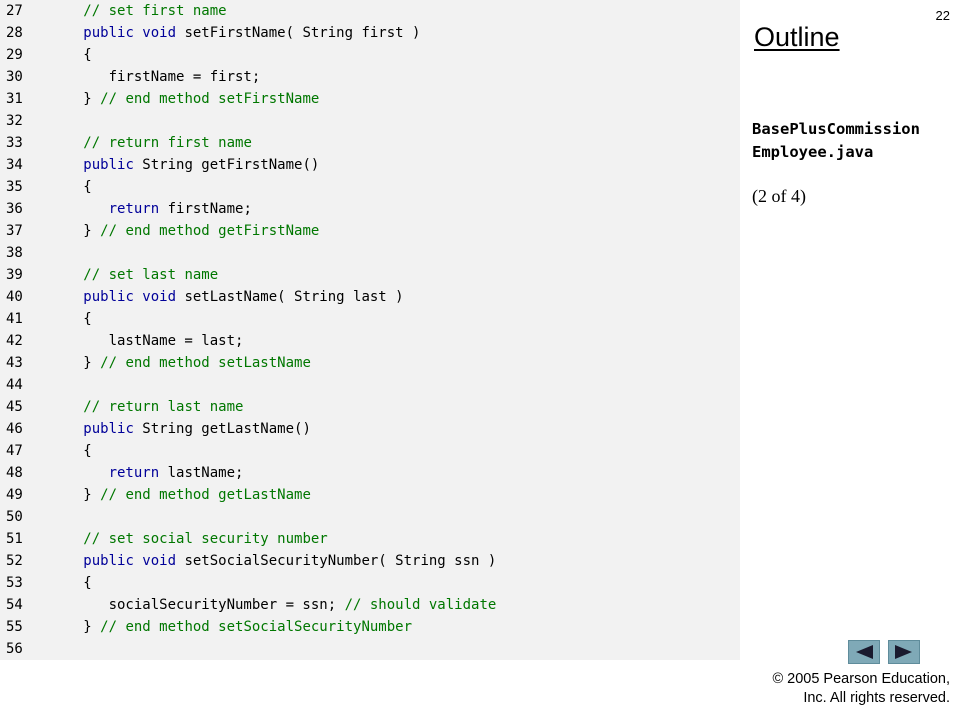 Image resolution: width=960 pixels, height=720 pixels. I want to click on code-line: 49 } // end method getLastName, so click(370, 495).